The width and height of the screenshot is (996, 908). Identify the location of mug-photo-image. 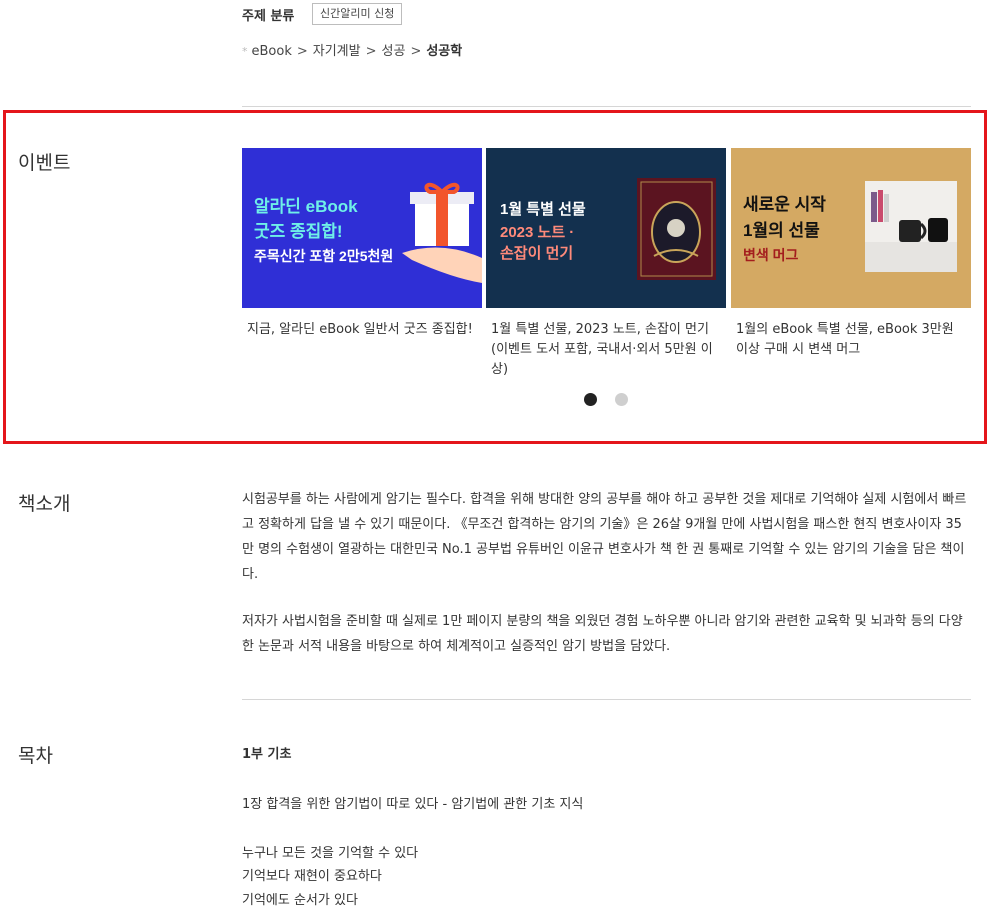
(911, 226).